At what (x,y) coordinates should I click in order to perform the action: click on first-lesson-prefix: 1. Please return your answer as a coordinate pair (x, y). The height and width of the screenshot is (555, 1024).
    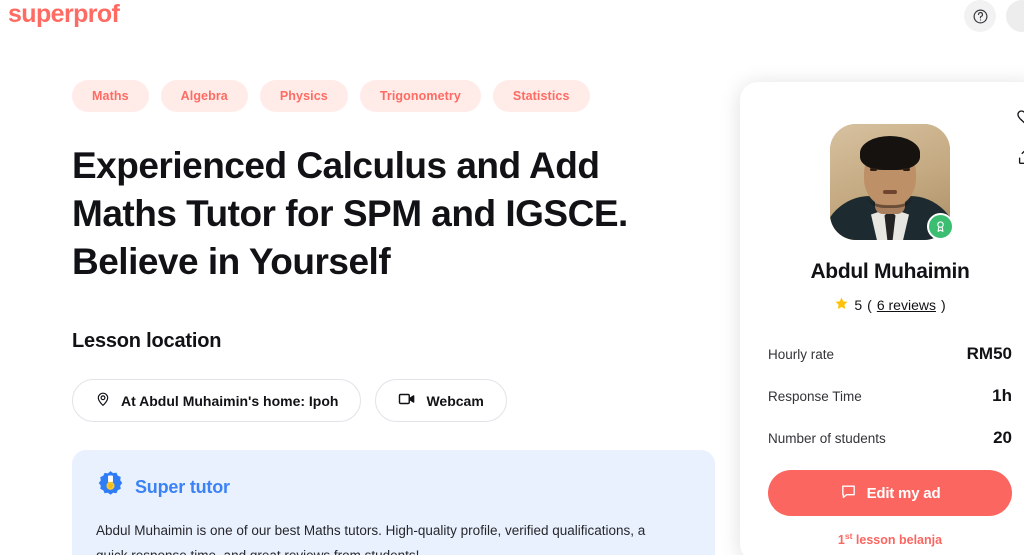
    Looking at the image, I should click on (841, 540).